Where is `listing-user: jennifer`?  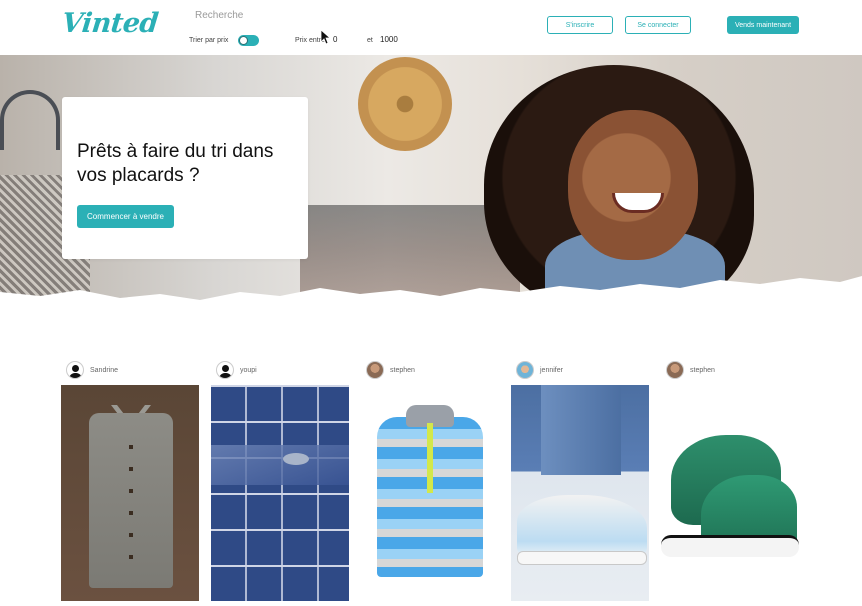
listing-user: jennifer is located at coordinates (539, 370).